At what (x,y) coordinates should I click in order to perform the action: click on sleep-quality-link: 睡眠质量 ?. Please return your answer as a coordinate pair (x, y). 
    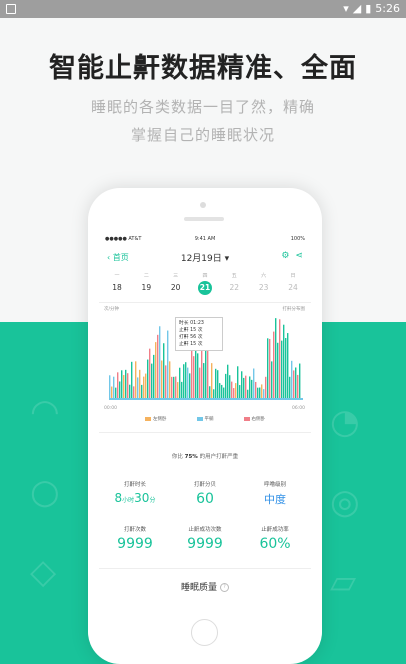
    Looking at the image, I should click on (205, 586).